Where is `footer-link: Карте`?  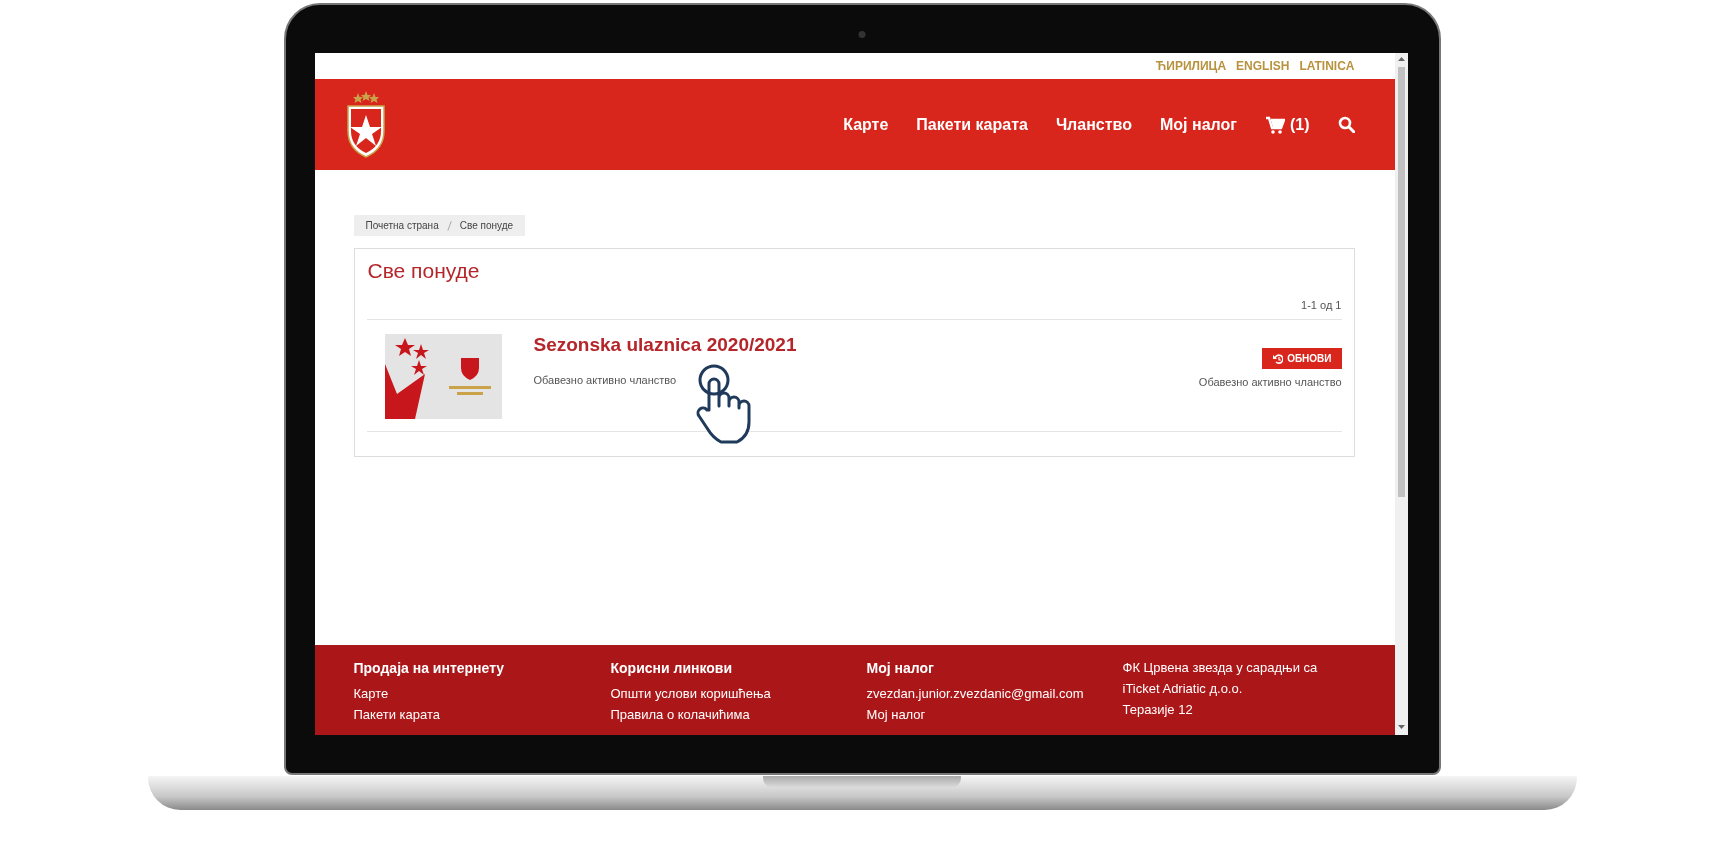 footer-link: Карте is located at coordinates (482, 693).